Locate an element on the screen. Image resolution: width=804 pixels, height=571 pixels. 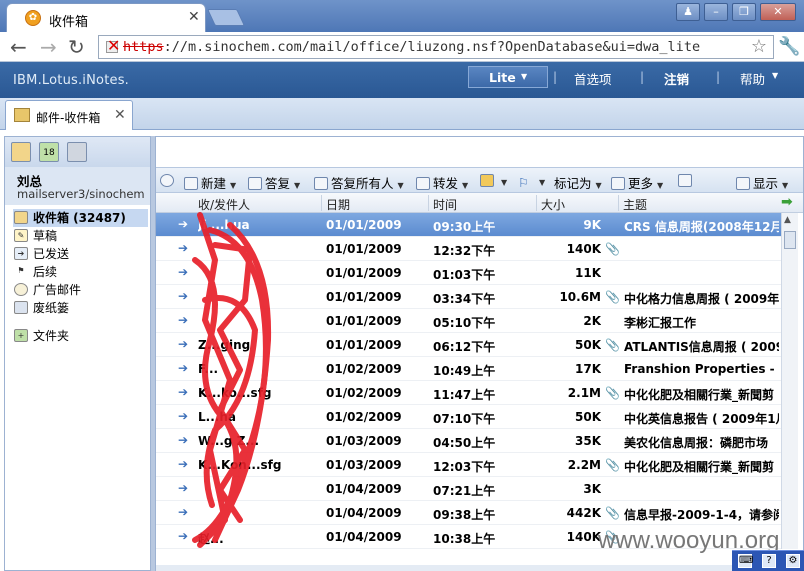
bookmark-star-icon: ☆ is located at coordinates (759, 46).